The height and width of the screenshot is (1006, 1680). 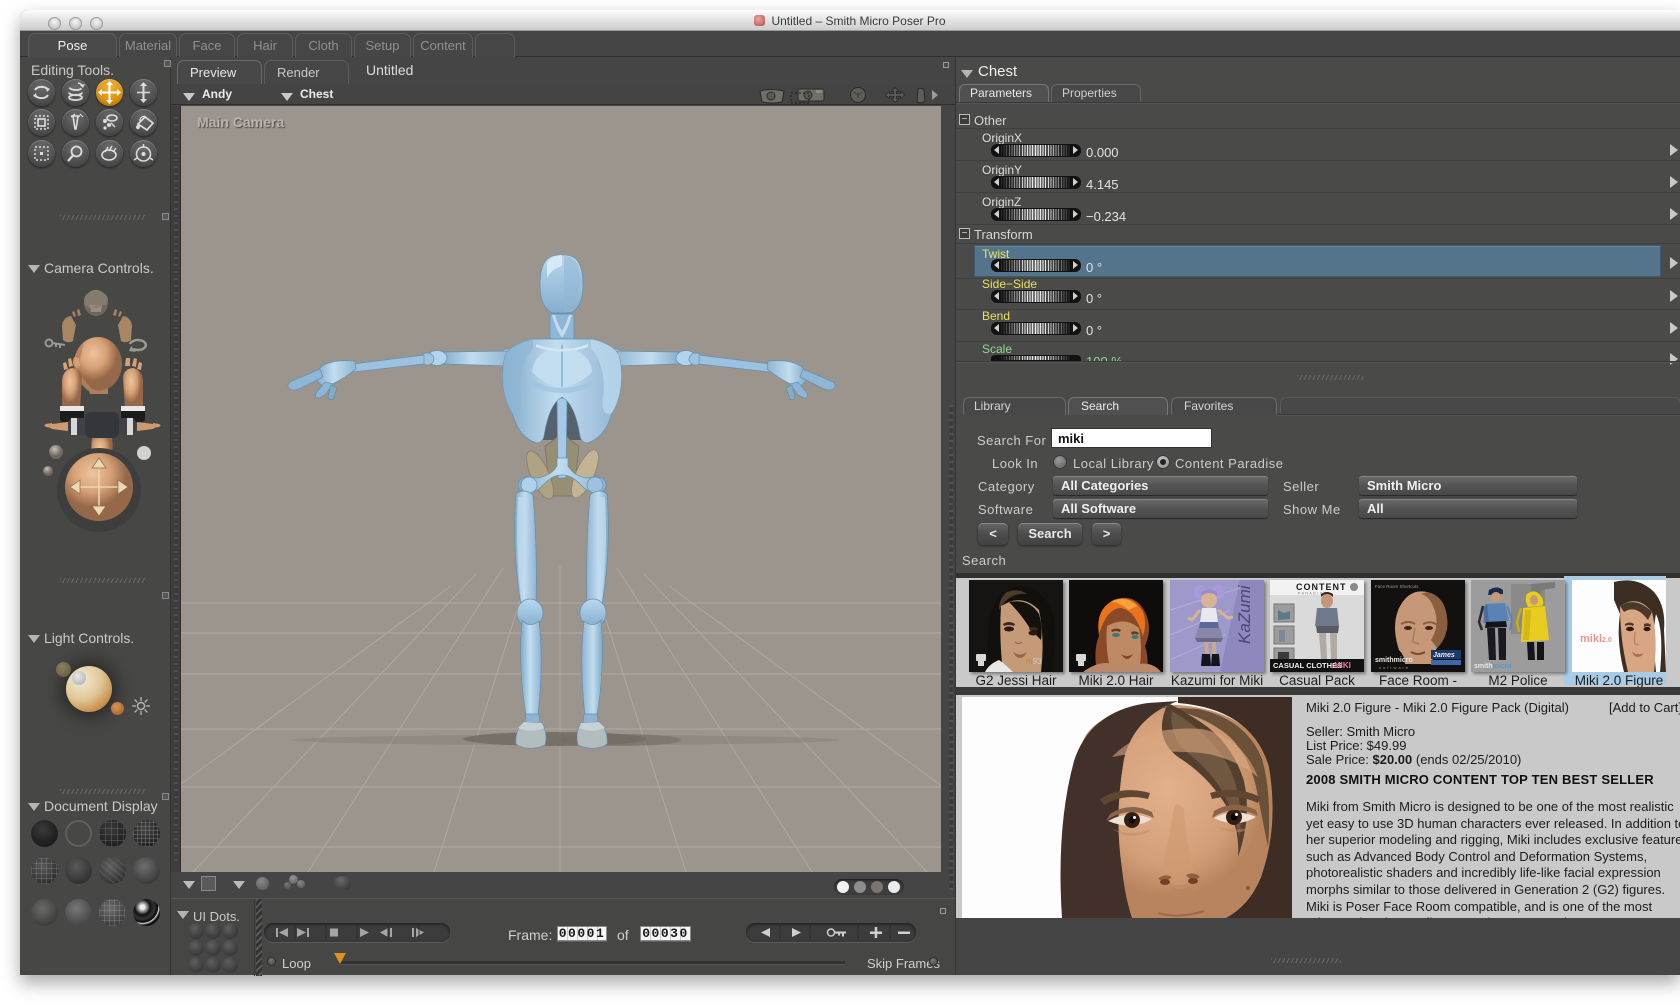 What do you see at coordinates (1394, 667) in the screenshot?
I see `svg-text: software` at bounding box center [1394, 667].